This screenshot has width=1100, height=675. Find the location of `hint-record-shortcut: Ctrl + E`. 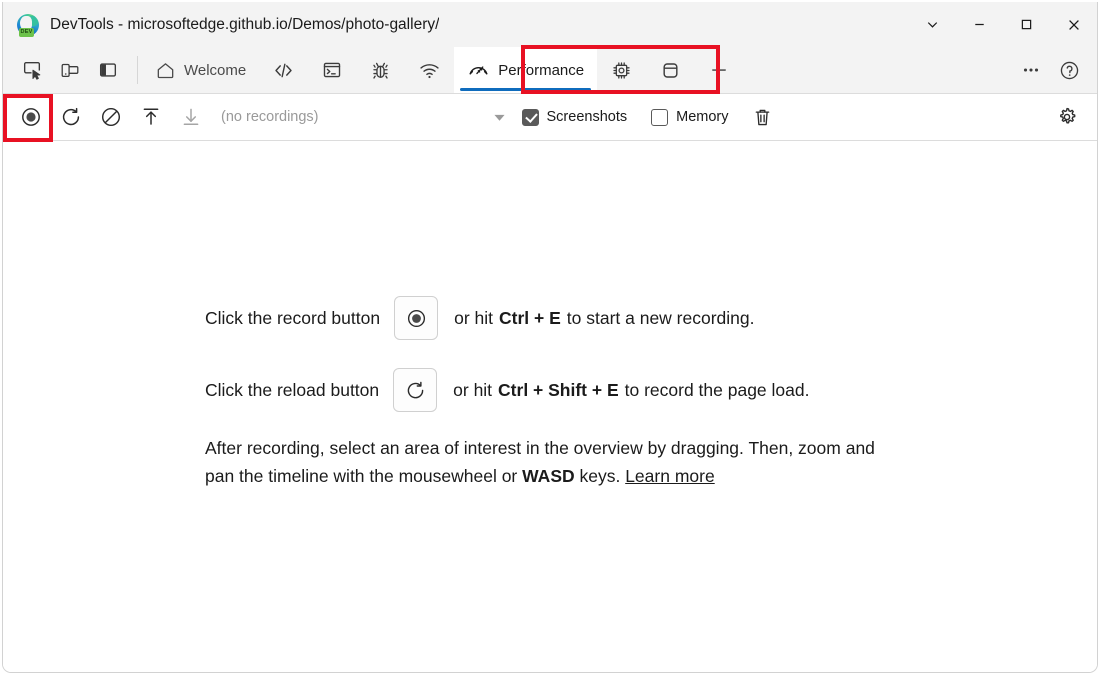

hint-record-shortcut: Ctrl + E is located at coordinates (530, 317).